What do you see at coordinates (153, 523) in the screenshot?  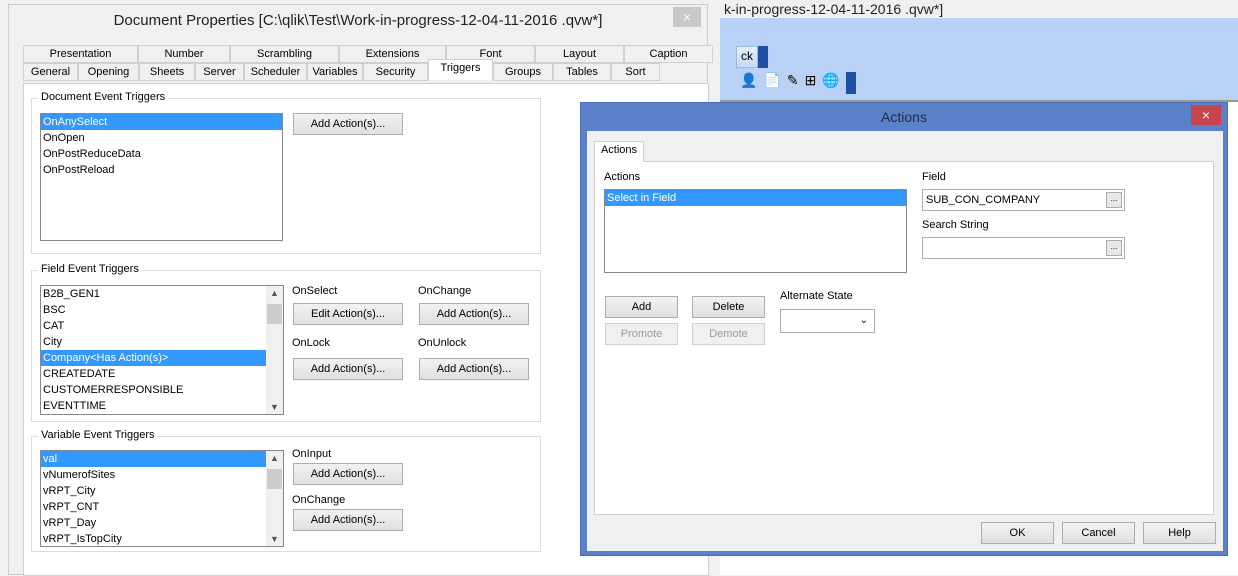 I see `list-item: vRPT_Day` at bounding box center [153, 523].